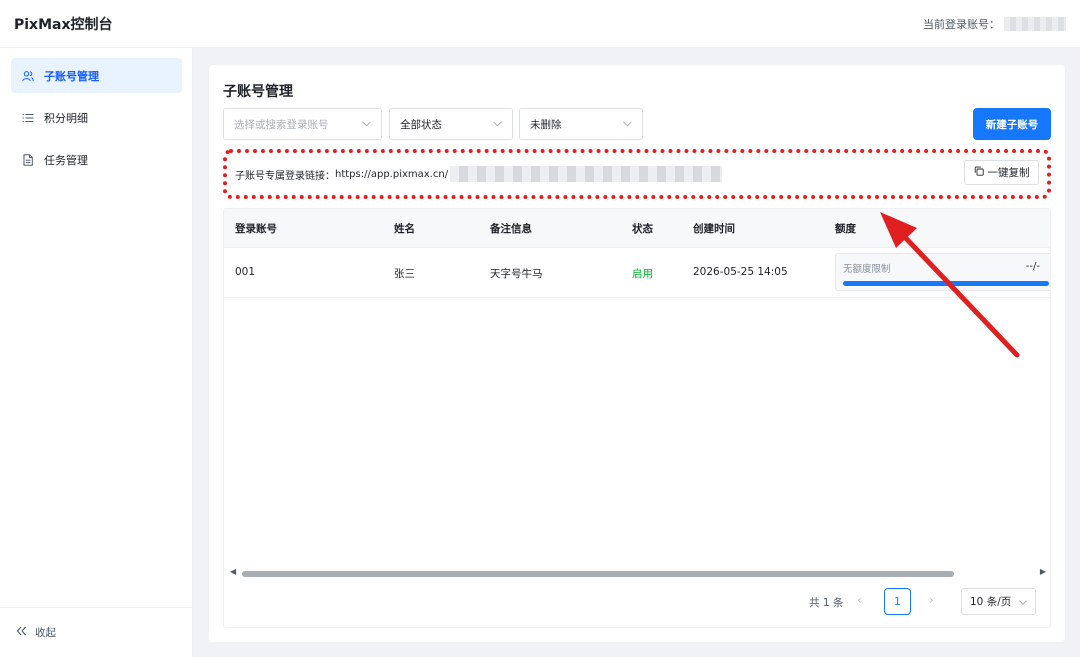  I want to click on sidebar-item-label: 任务管理, so click(66, 160).